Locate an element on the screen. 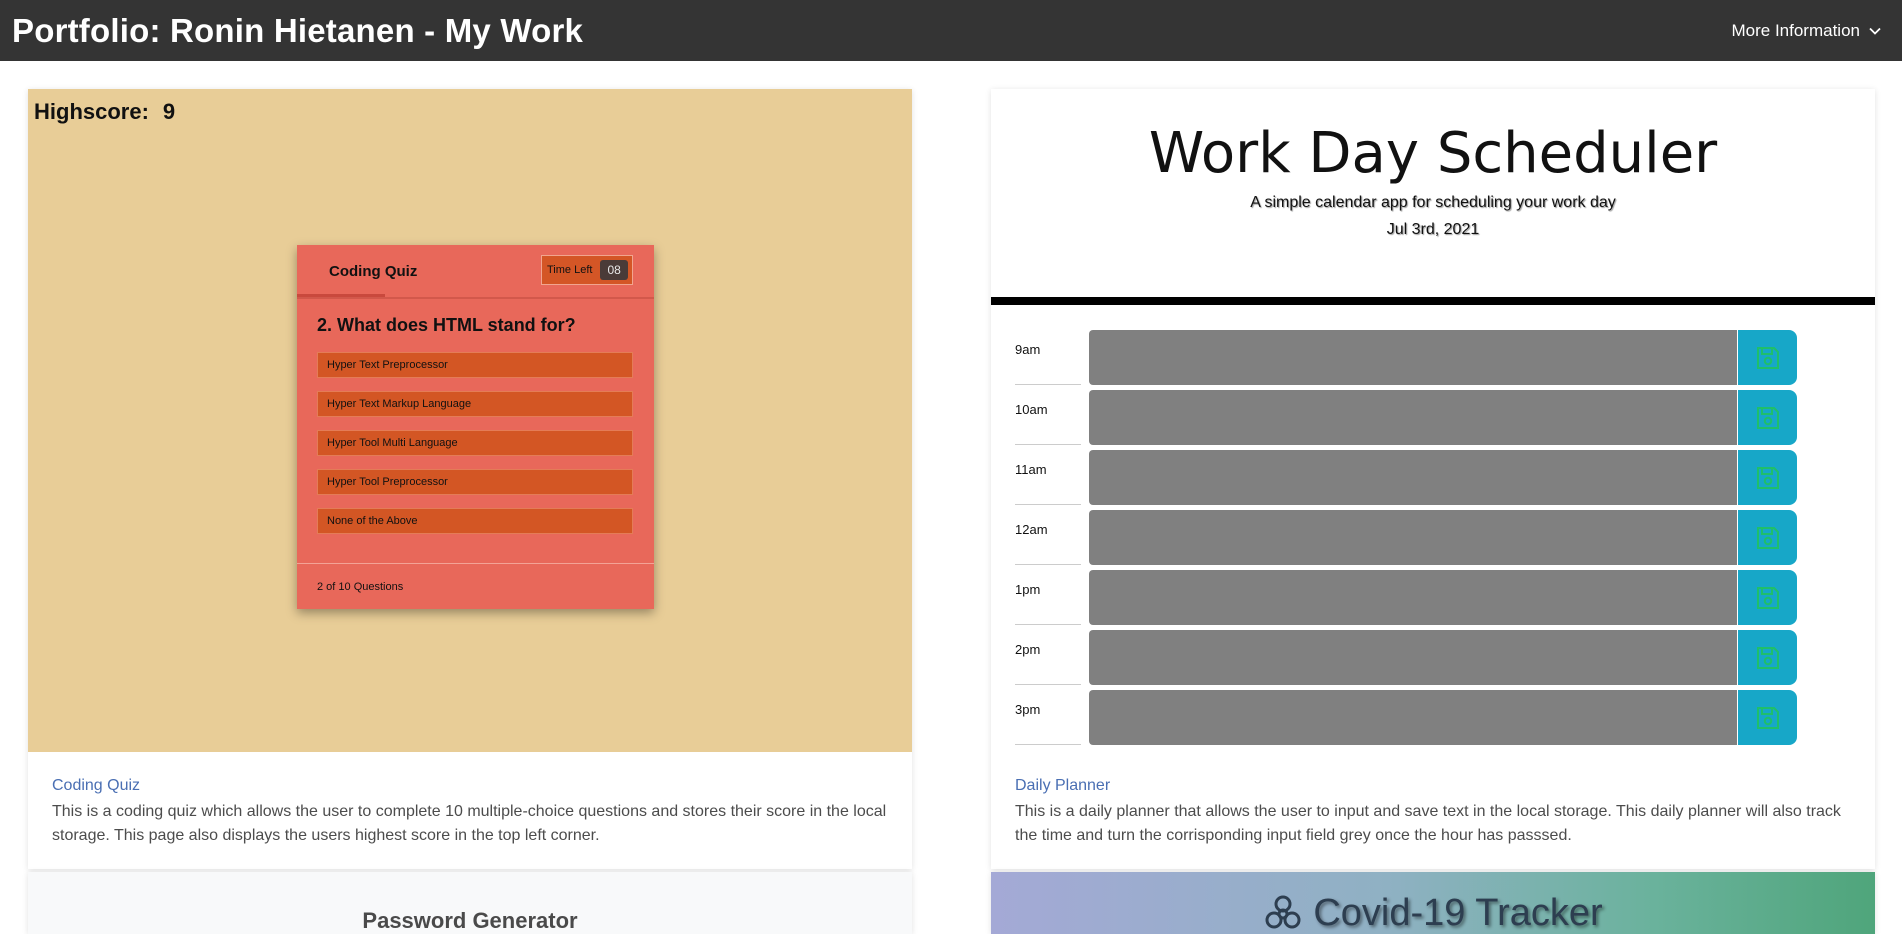  hour-label: 3pm is located at coordinates (1048, 723).